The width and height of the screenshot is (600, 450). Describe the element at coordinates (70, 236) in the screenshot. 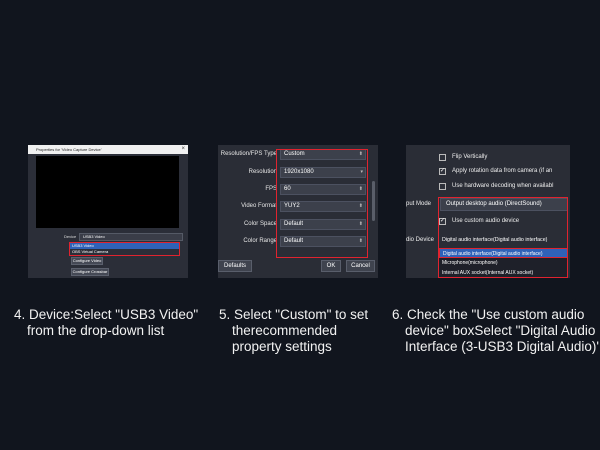

I see `device-label: Device` at that location.